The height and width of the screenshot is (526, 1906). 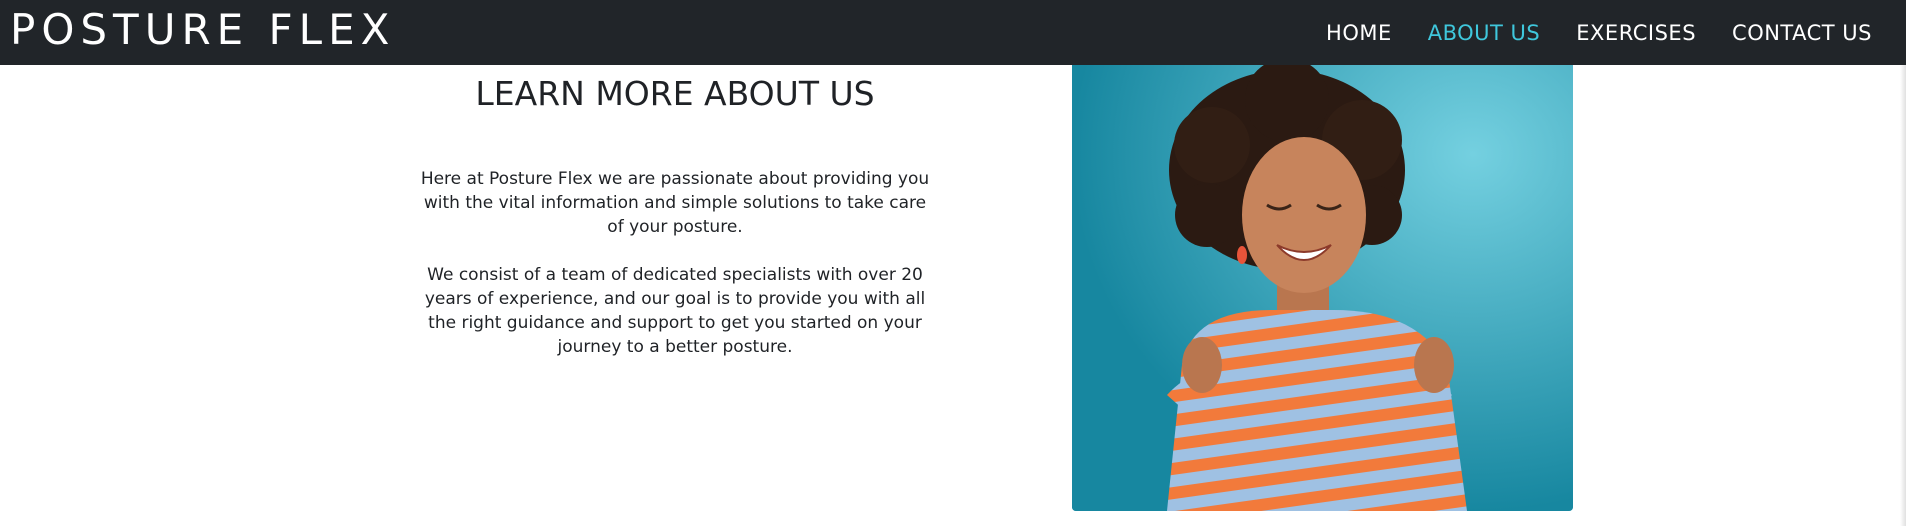 I want to click on nav-link-about-us: ABOUT US, so click(x=1484, y=33).